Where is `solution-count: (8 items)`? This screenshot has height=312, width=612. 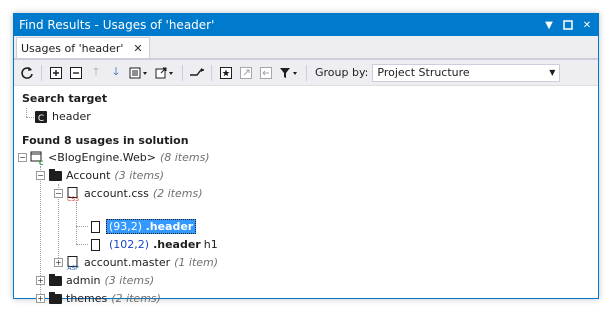
solution-count: (8 items) is located at coordinates (184, 157).